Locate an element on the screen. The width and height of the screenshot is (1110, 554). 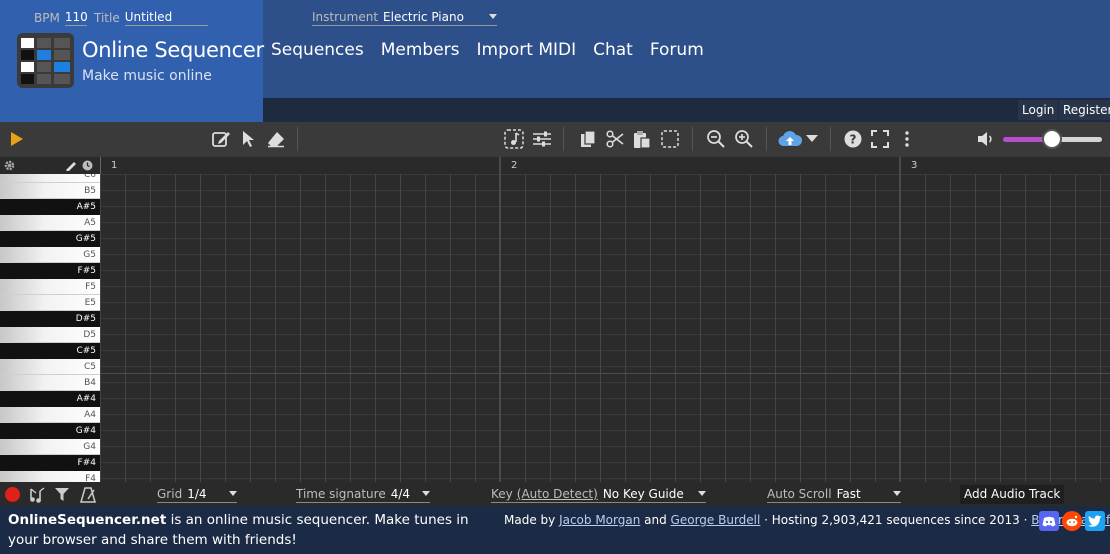
add-audio-track-button: Add Audio Track is located at coordinates (1012, 494).